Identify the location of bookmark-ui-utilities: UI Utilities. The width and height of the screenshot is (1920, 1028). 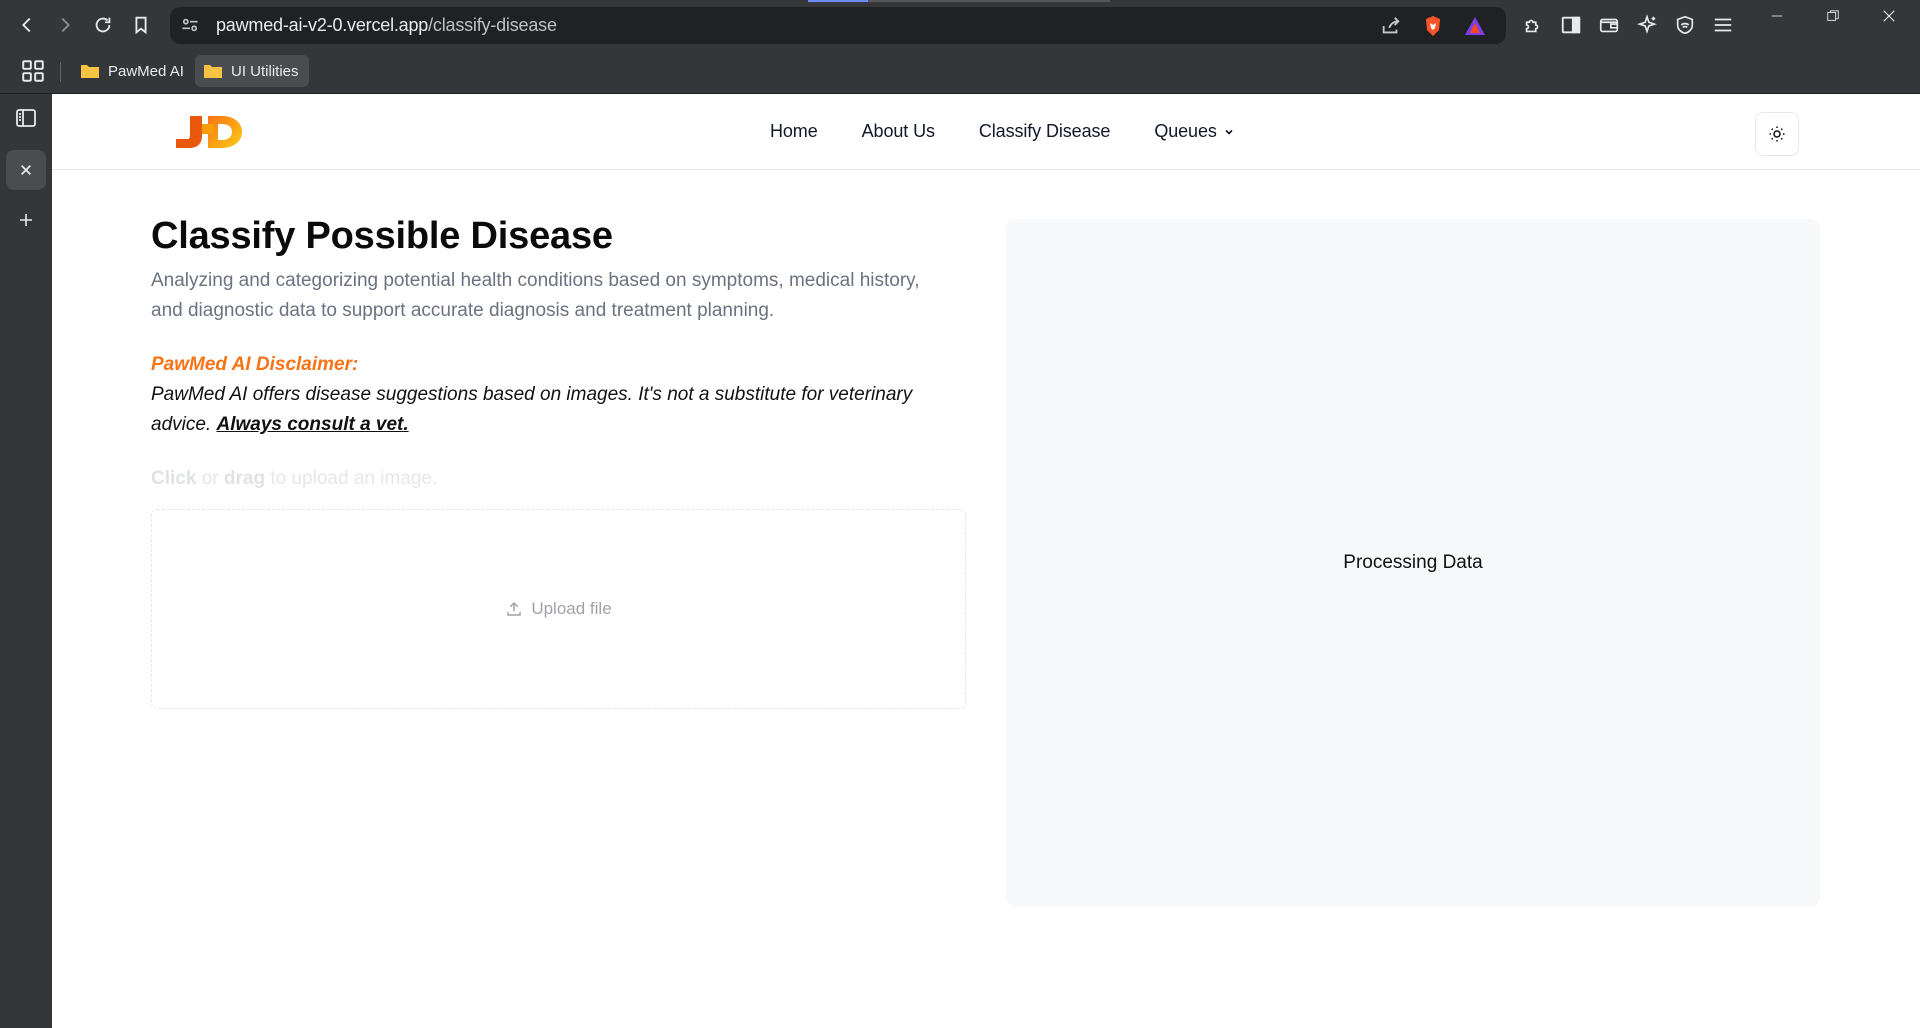
(252, 71).